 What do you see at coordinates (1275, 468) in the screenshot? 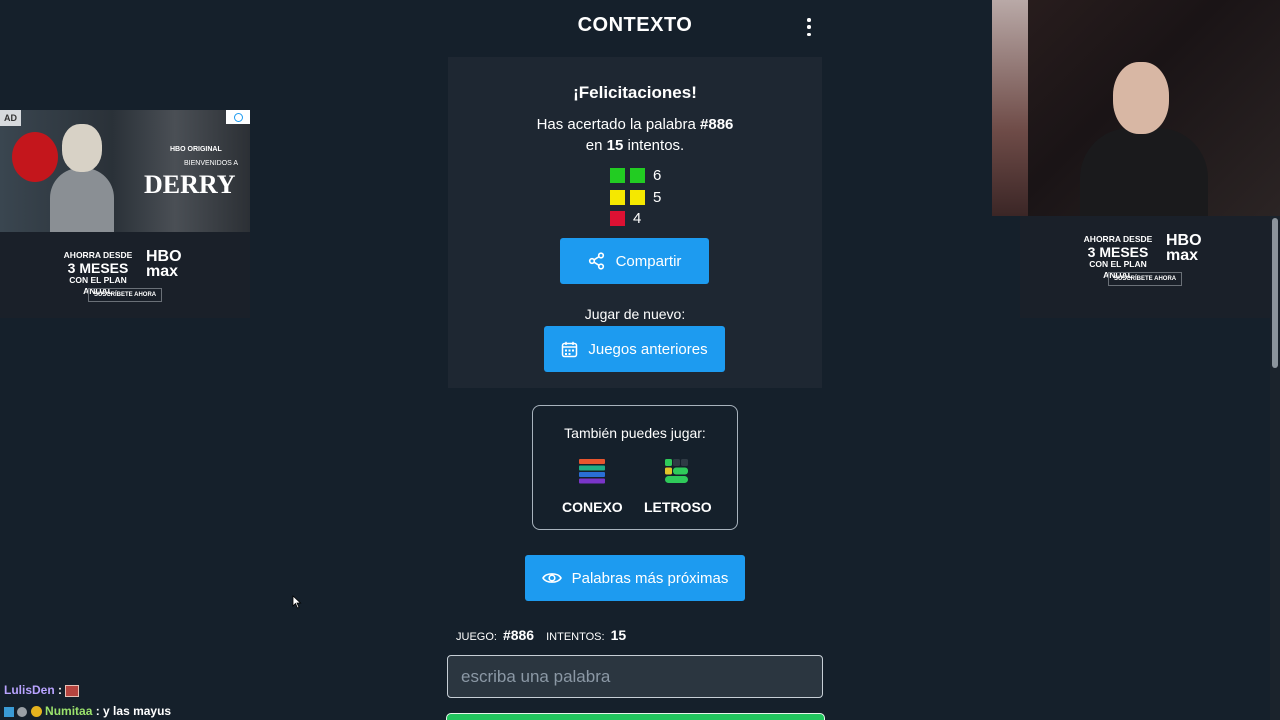
I see `page-scrollbar` at bounding box center [1275, 468].